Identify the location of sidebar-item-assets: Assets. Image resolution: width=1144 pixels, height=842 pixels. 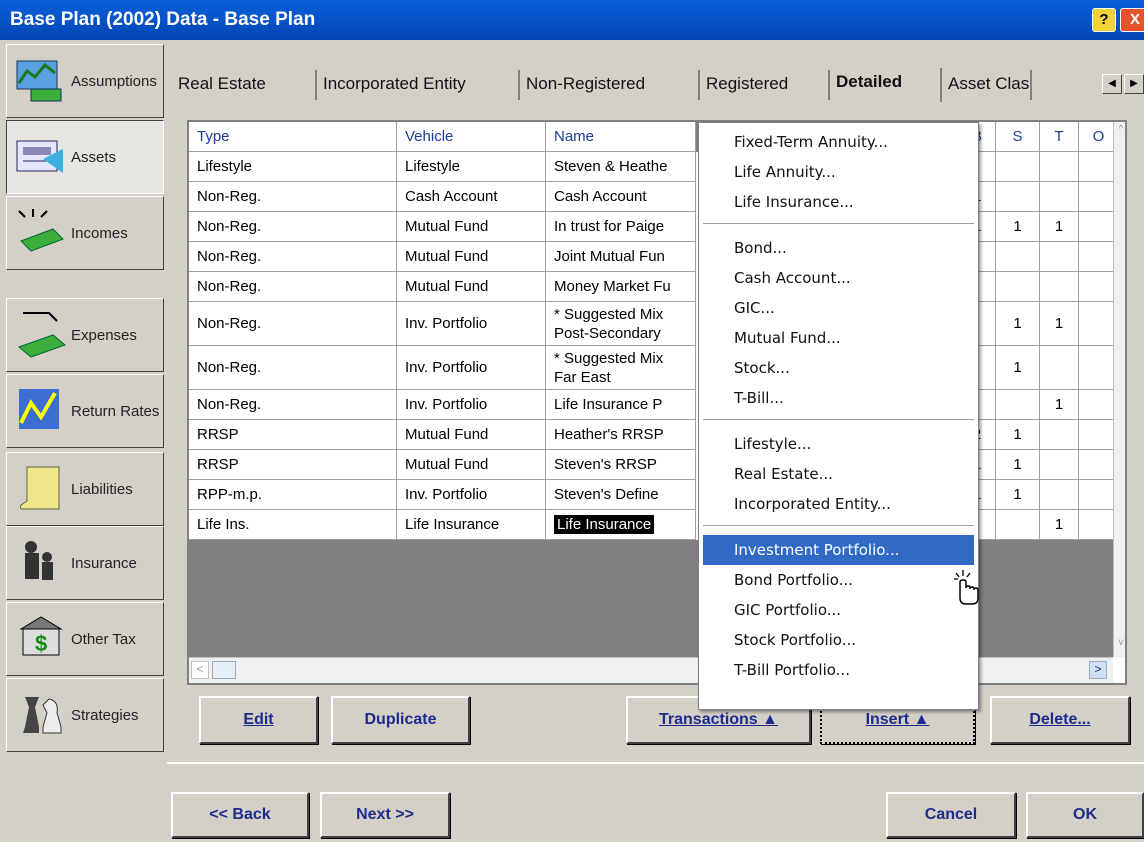
(85, 157).